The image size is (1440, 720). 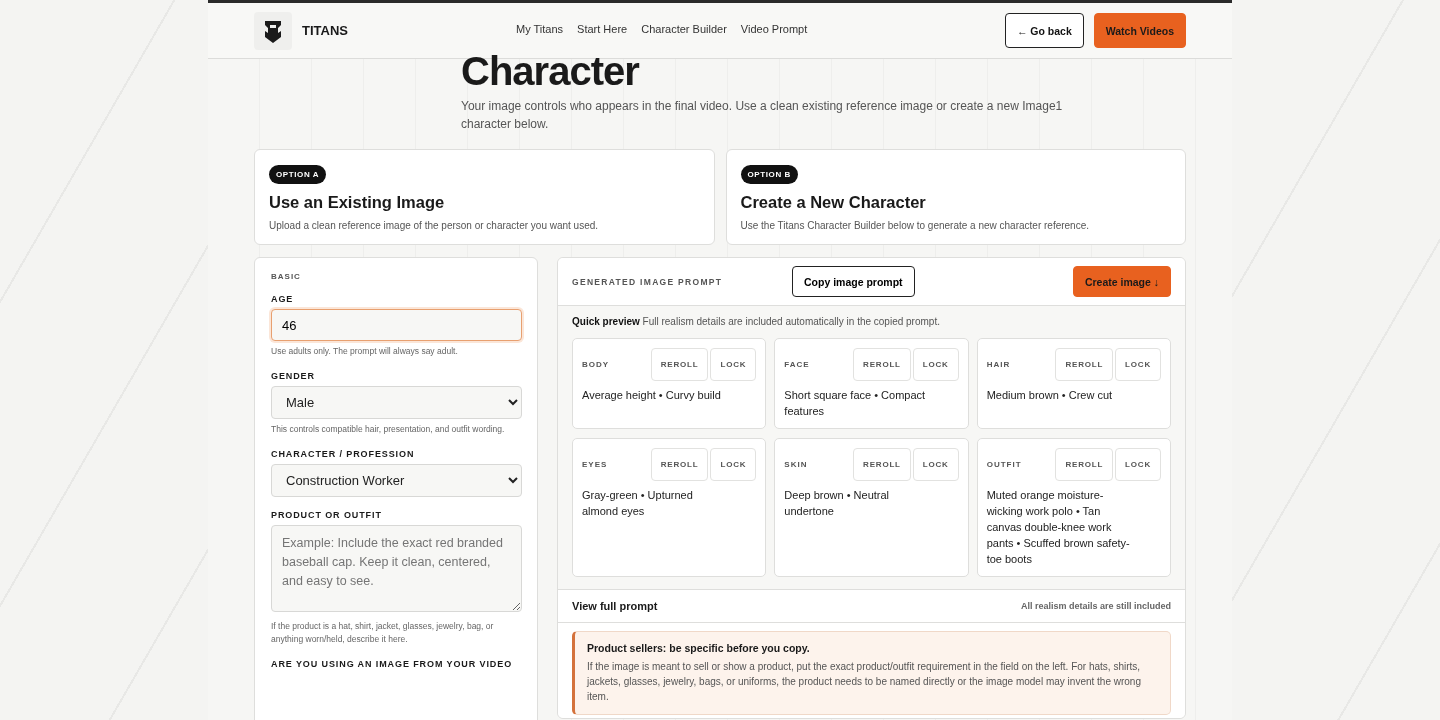 What do you see at coordinates (762, 115) in the screenshot?
I see `intro-text: Your image controls who appears in the final video. Use a clean existing reference image or create a new Image1 character below.` at bounding box center [762, 115].